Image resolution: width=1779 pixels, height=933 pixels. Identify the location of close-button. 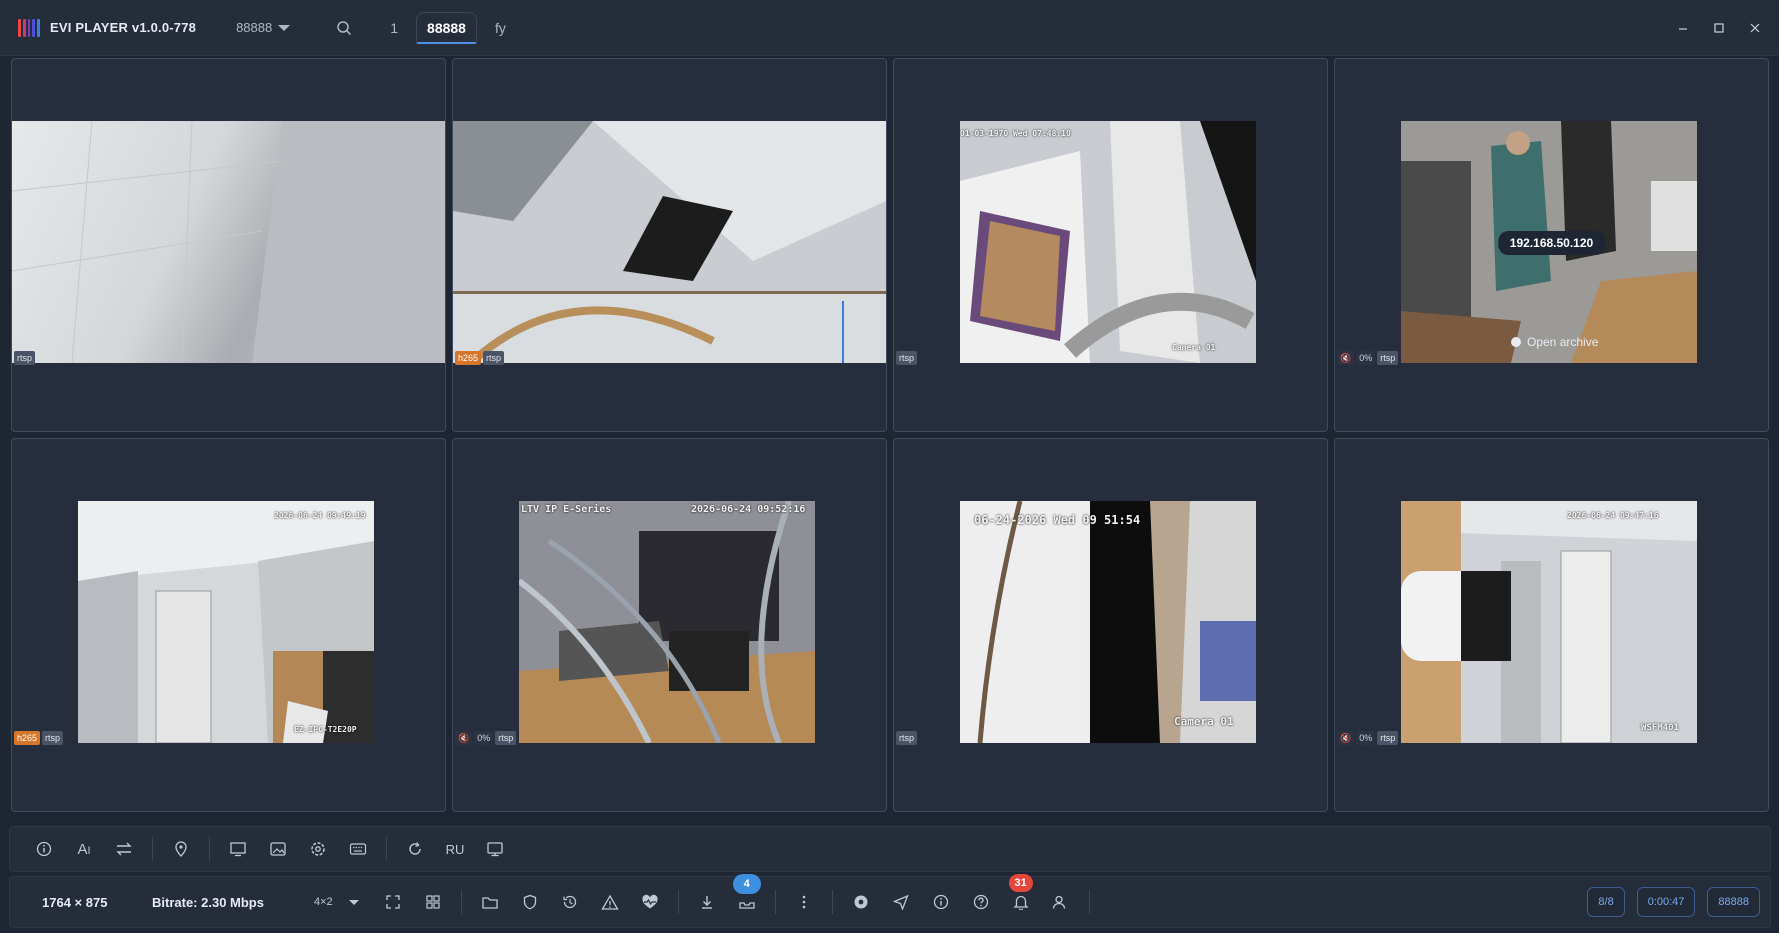
(1755, 28).